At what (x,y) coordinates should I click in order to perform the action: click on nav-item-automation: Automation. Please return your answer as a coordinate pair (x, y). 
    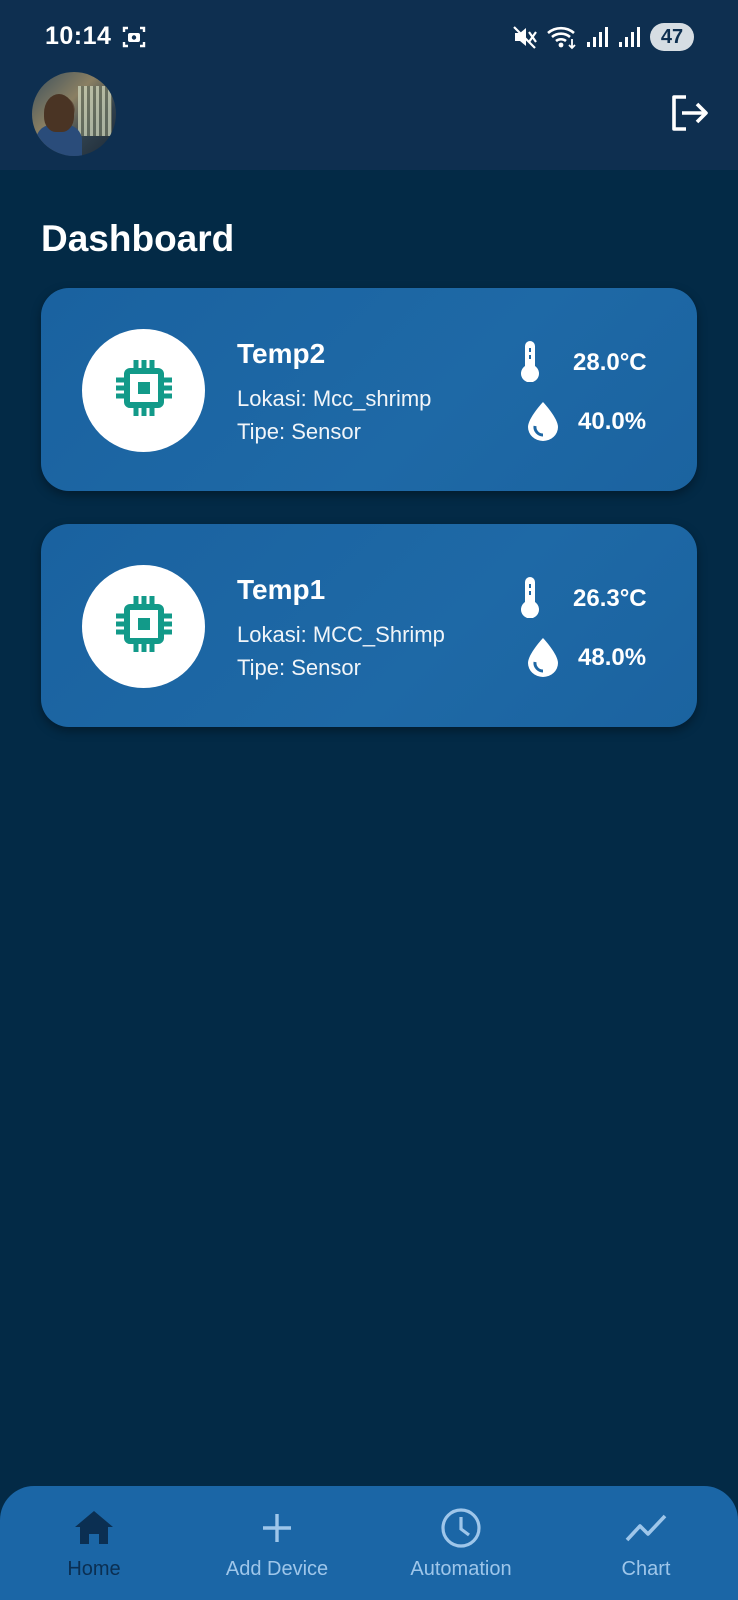
    Looking at the image, I should click on (461, 1543).